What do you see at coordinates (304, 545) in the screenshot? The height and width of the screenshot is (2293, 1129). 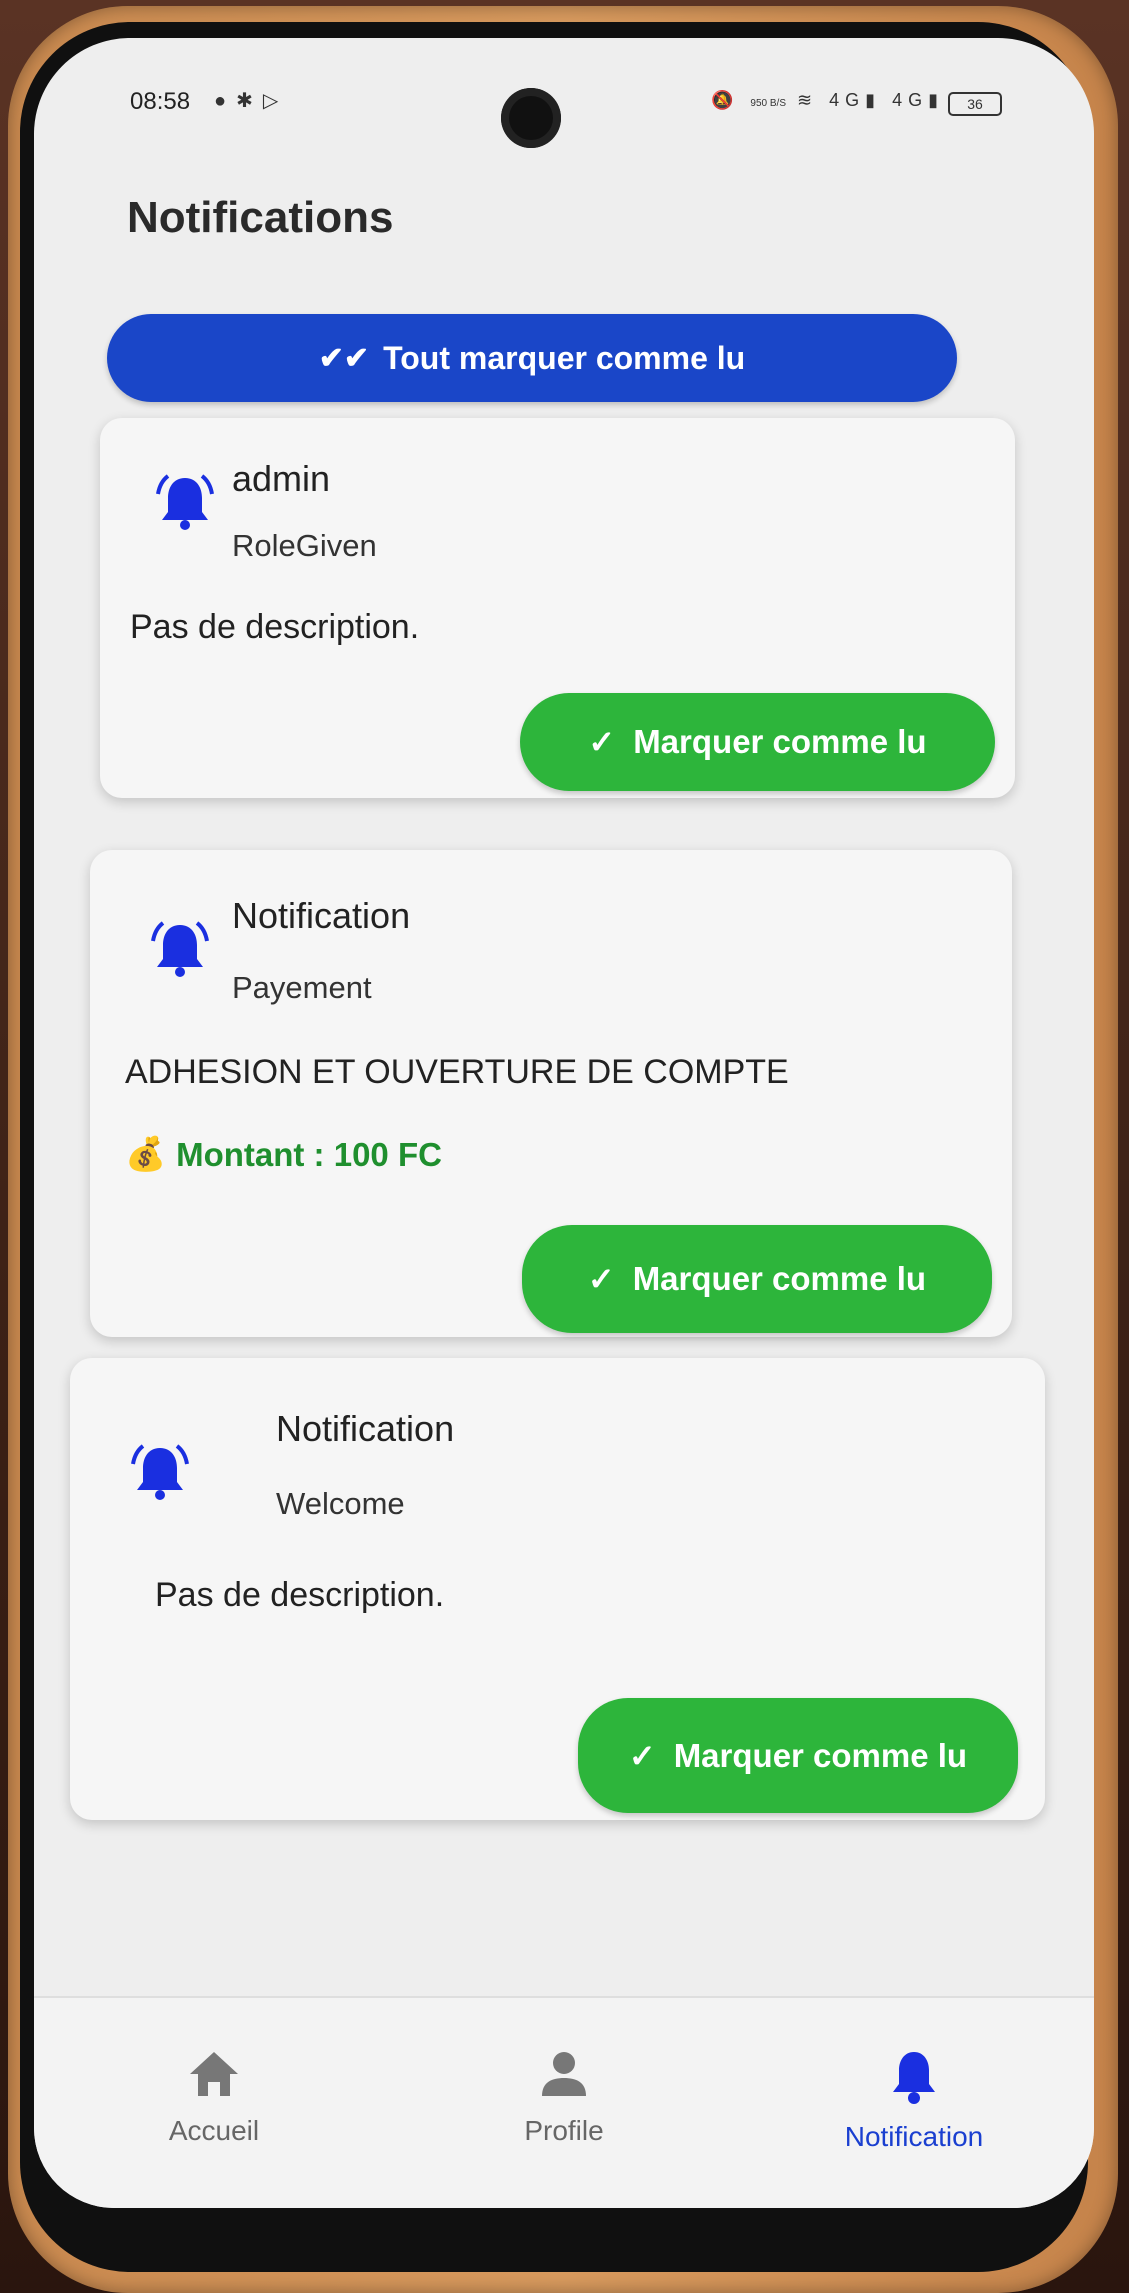 I see `notification-type: RoleGiven` at bounding box center [304, 545].